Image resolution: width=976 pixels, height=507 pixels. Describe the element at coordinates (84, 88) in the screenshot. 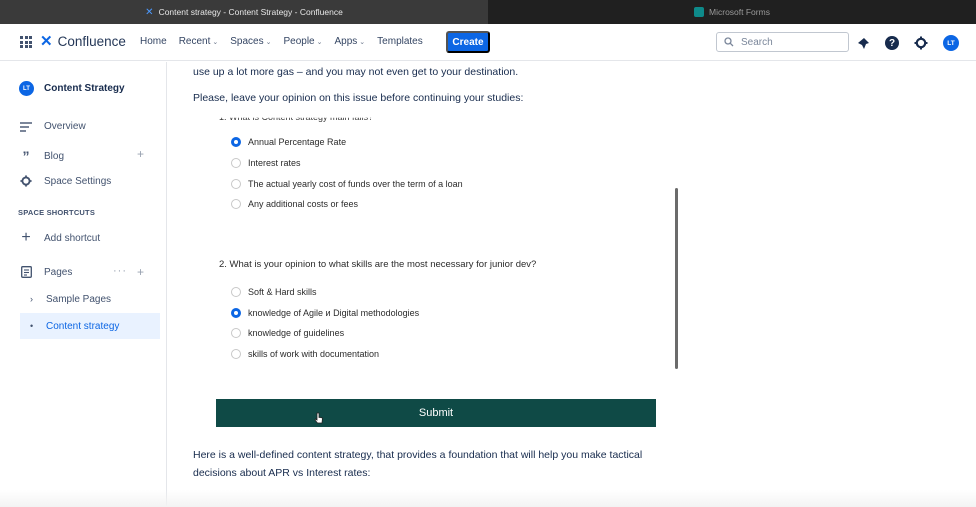

I see `space-name: Content Strategy` at that location.